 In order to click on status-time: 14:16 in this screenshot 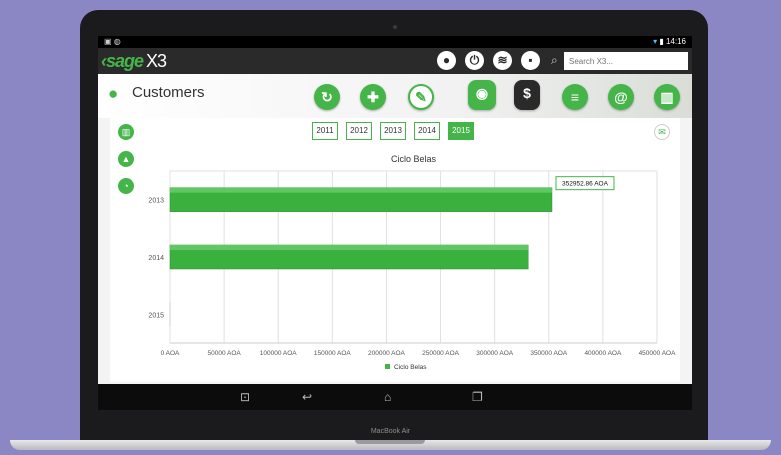, I will do `click(675, 41)`.